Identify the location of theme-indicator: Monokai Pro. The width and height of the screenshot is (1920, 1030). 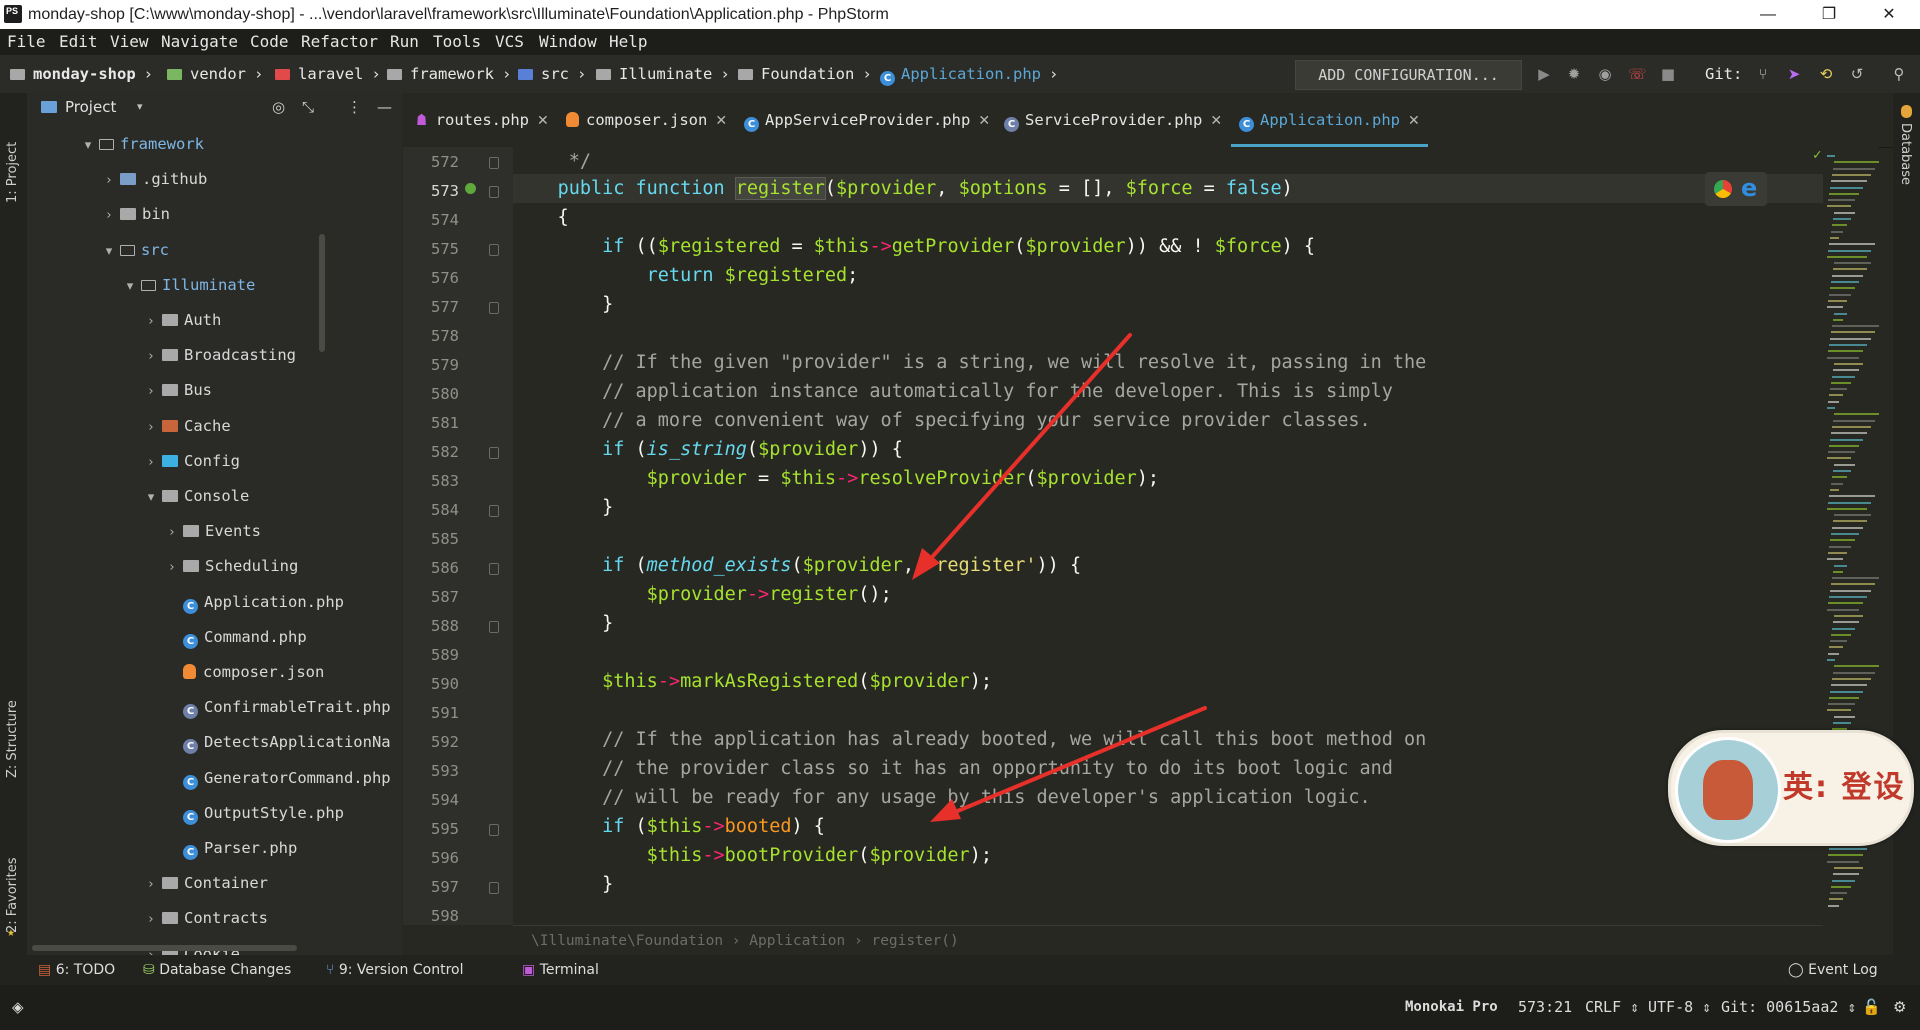
(1451, 1007).